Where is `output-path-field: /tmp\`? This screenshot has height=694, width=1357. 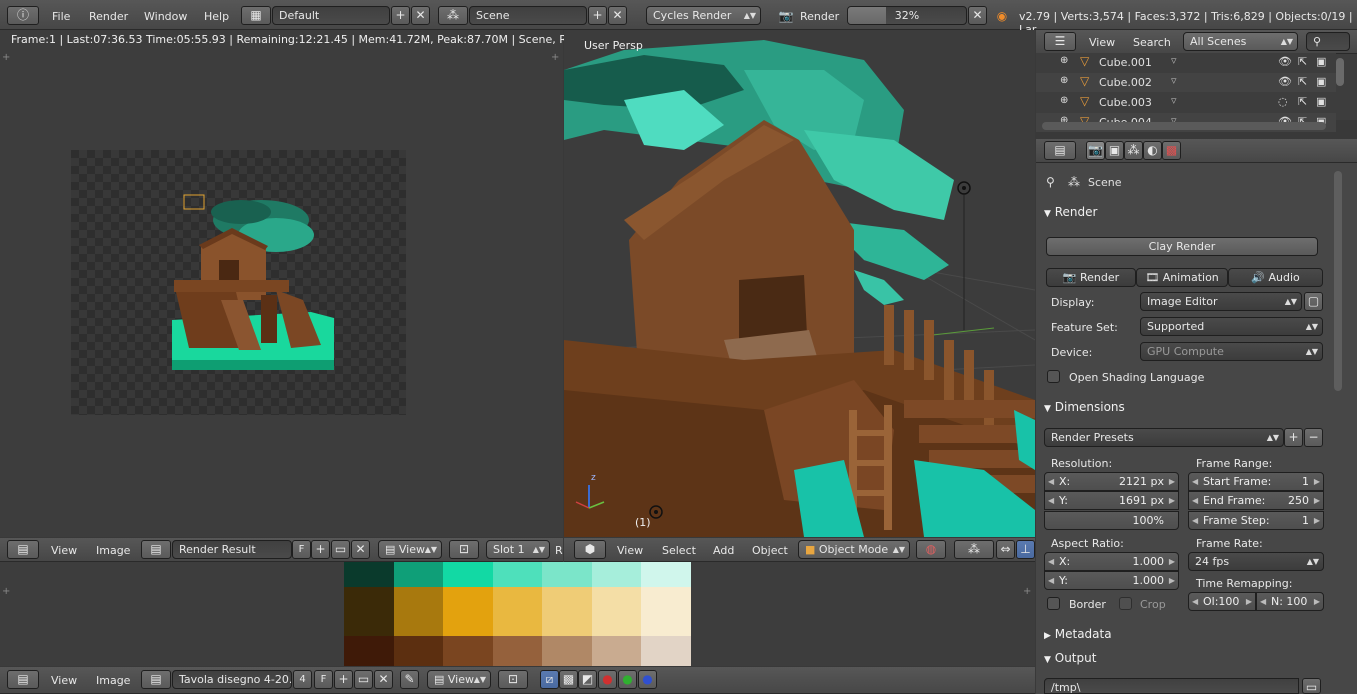 output-path-field: /tmp\ is located at coordinates (1171, 686).